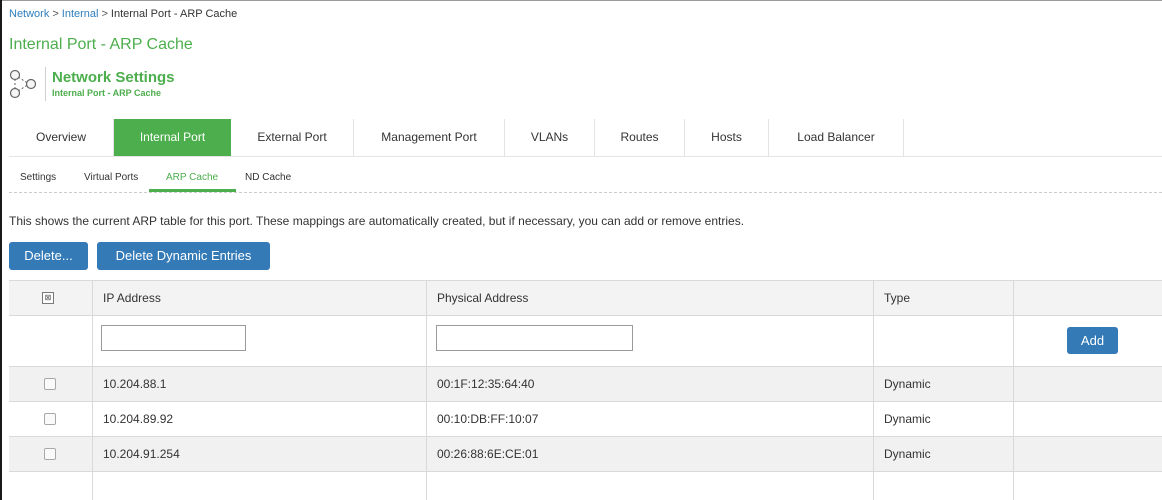  What do you see at coordinates (80, 14) in the screenshot?
I see `breadcrumb-link-internal: Internal` at bounding box center [80, 14].